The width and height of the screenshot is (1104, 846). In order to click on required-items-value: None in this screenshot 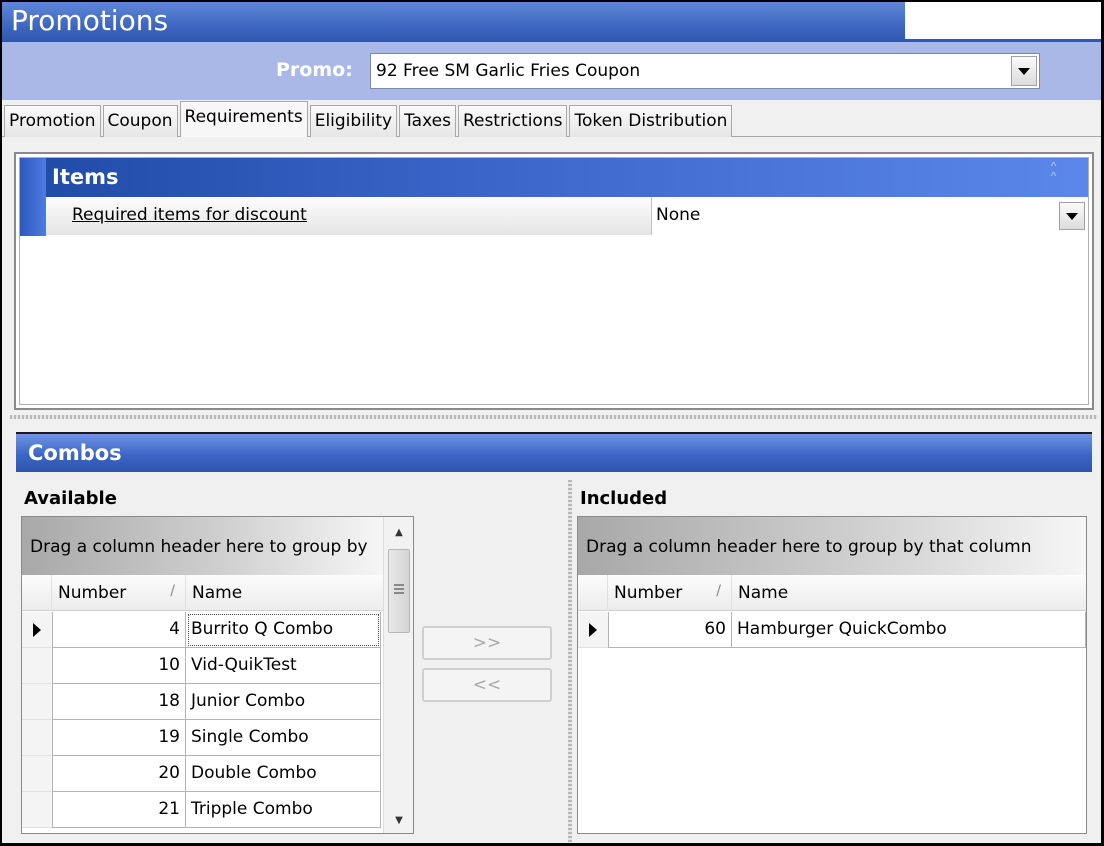, I will do `click(678, 215)`.